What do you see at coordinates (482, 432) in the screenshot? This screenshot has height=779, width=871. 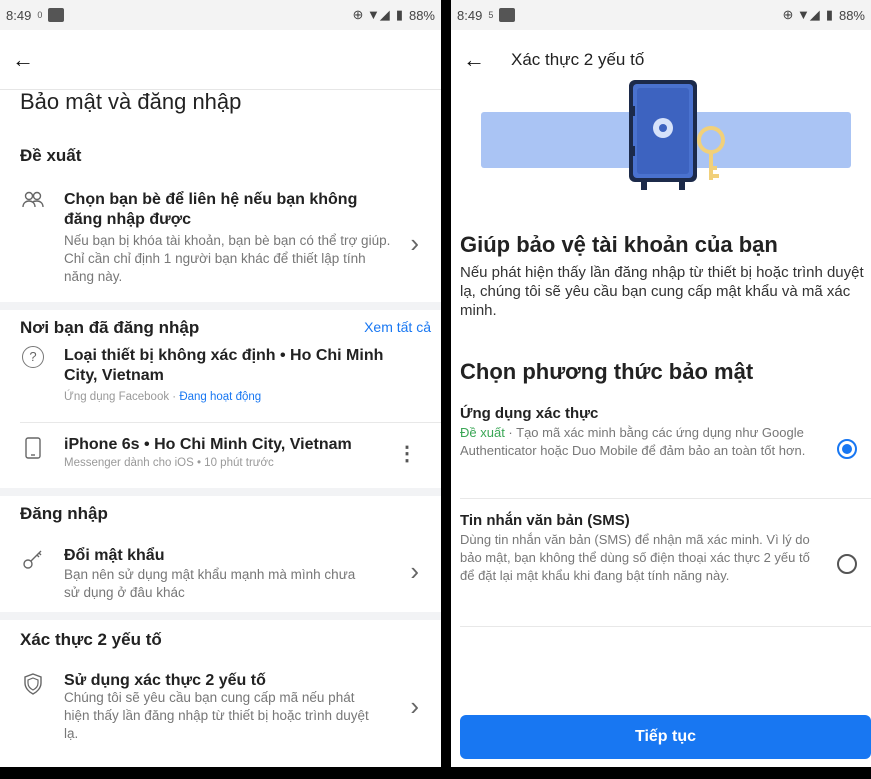 I see `recommended-tag: Đề xuất` at bounding box center [482, 432].